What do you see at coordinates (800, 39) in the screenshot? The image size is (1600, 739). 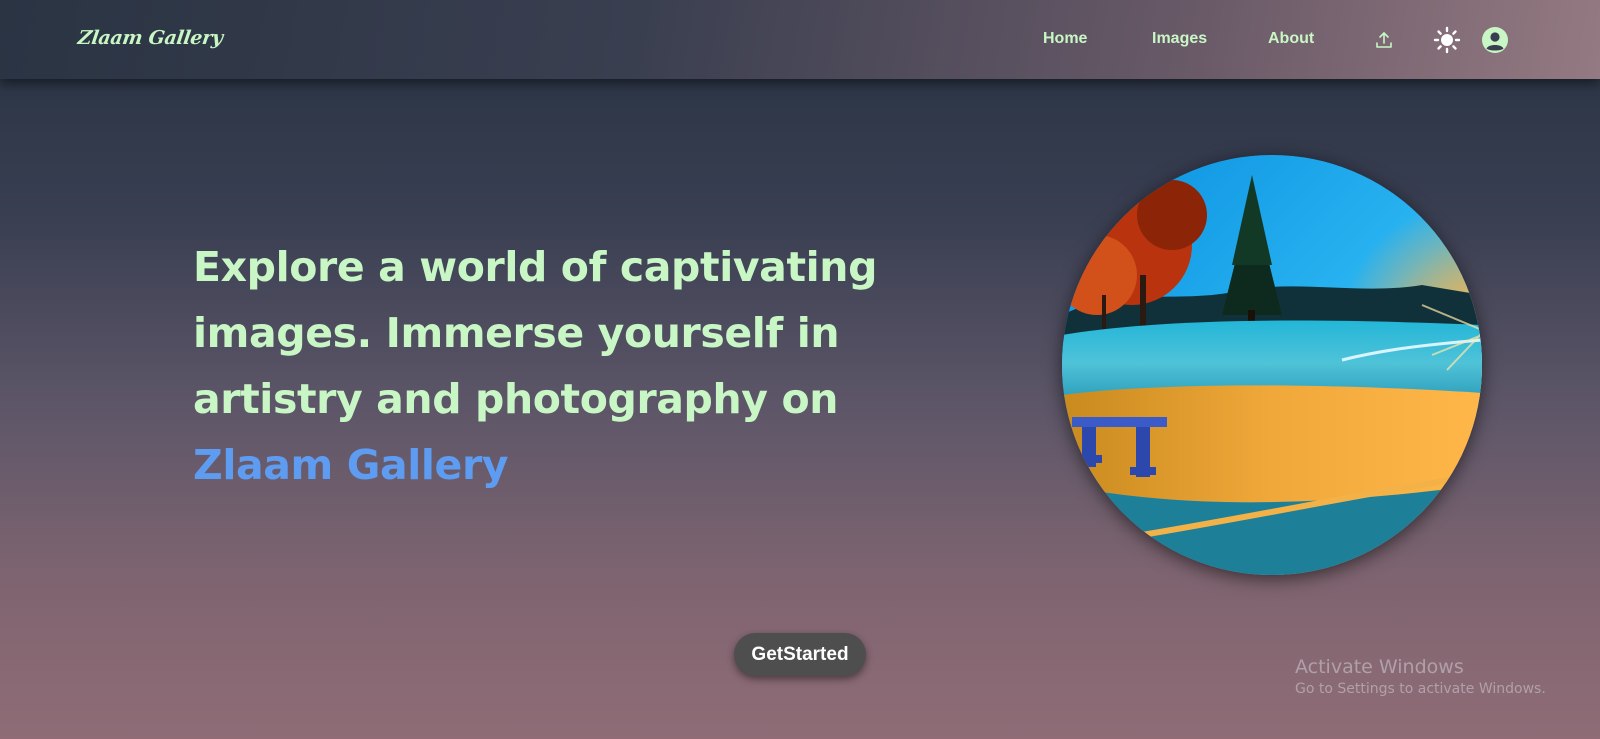 I see `navbar: Zlaam Gallery Home Images About` at bounding box center [800, 39].